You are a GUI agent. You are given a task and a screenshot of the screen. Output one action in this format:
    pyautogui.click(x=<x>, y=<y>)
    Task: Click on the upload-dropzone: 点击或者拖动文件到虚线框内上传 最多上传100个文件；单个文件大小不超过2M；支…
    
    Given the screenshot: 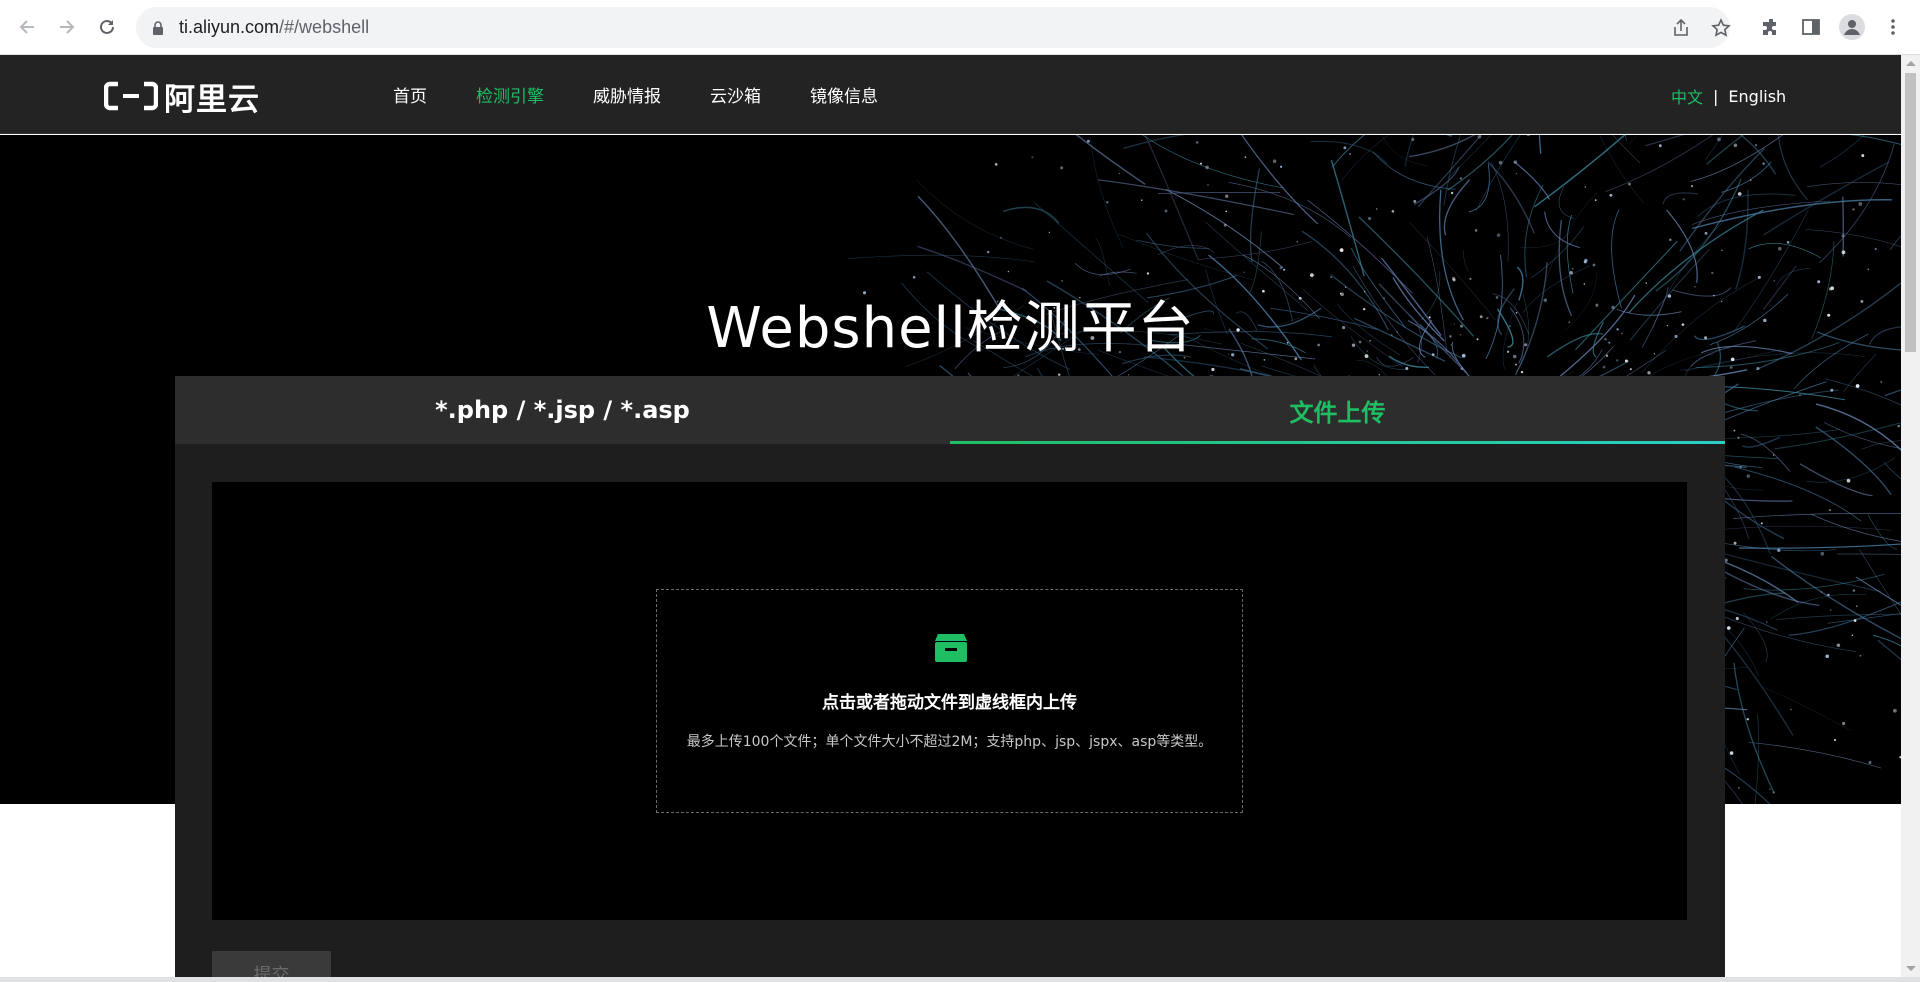 What is the action you would take?
    pyautogui.click(x=949, y=701)
    